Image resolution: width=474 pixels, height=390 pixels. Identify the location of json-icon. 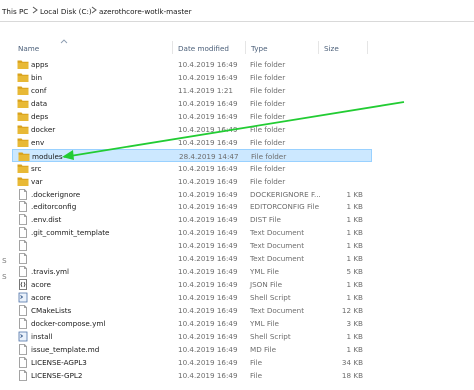
(23, 285).